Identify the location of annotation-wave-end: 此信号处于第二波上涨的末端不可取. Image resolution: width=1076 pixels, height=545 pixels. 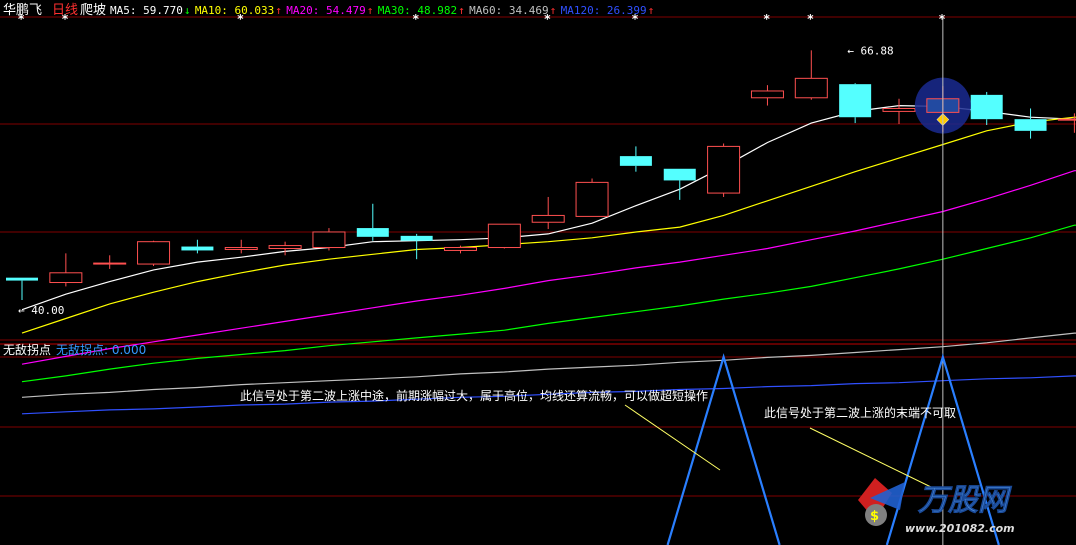
(860, 412).